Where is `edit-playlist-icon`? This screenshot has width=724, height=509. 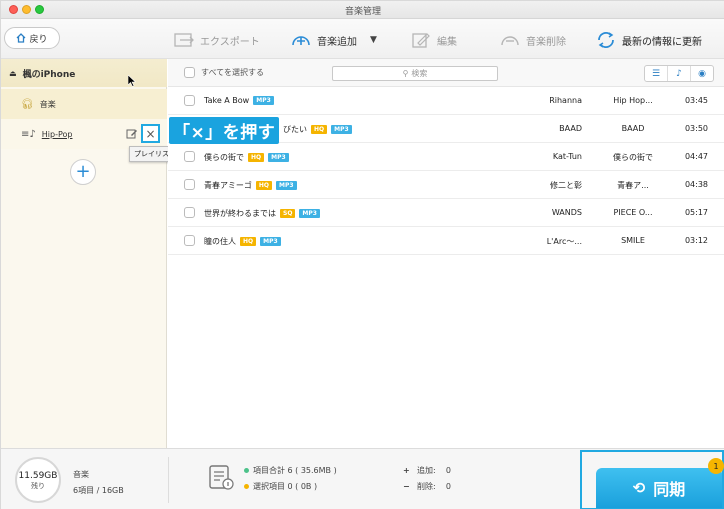 edit-playlist-icon is located at coordinates (132, 134).